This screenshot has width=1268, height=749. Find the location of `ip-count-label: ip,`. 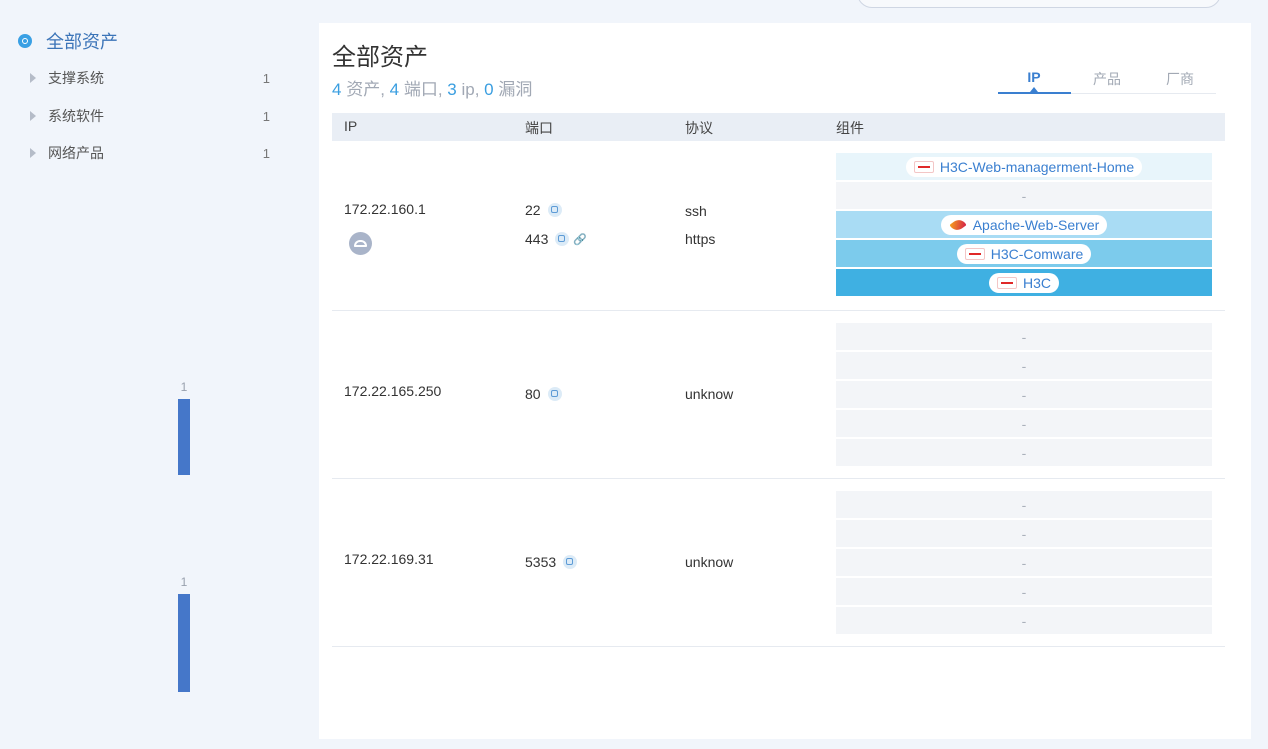

ip-count-label: ip, is located at coordinates (470, 89).